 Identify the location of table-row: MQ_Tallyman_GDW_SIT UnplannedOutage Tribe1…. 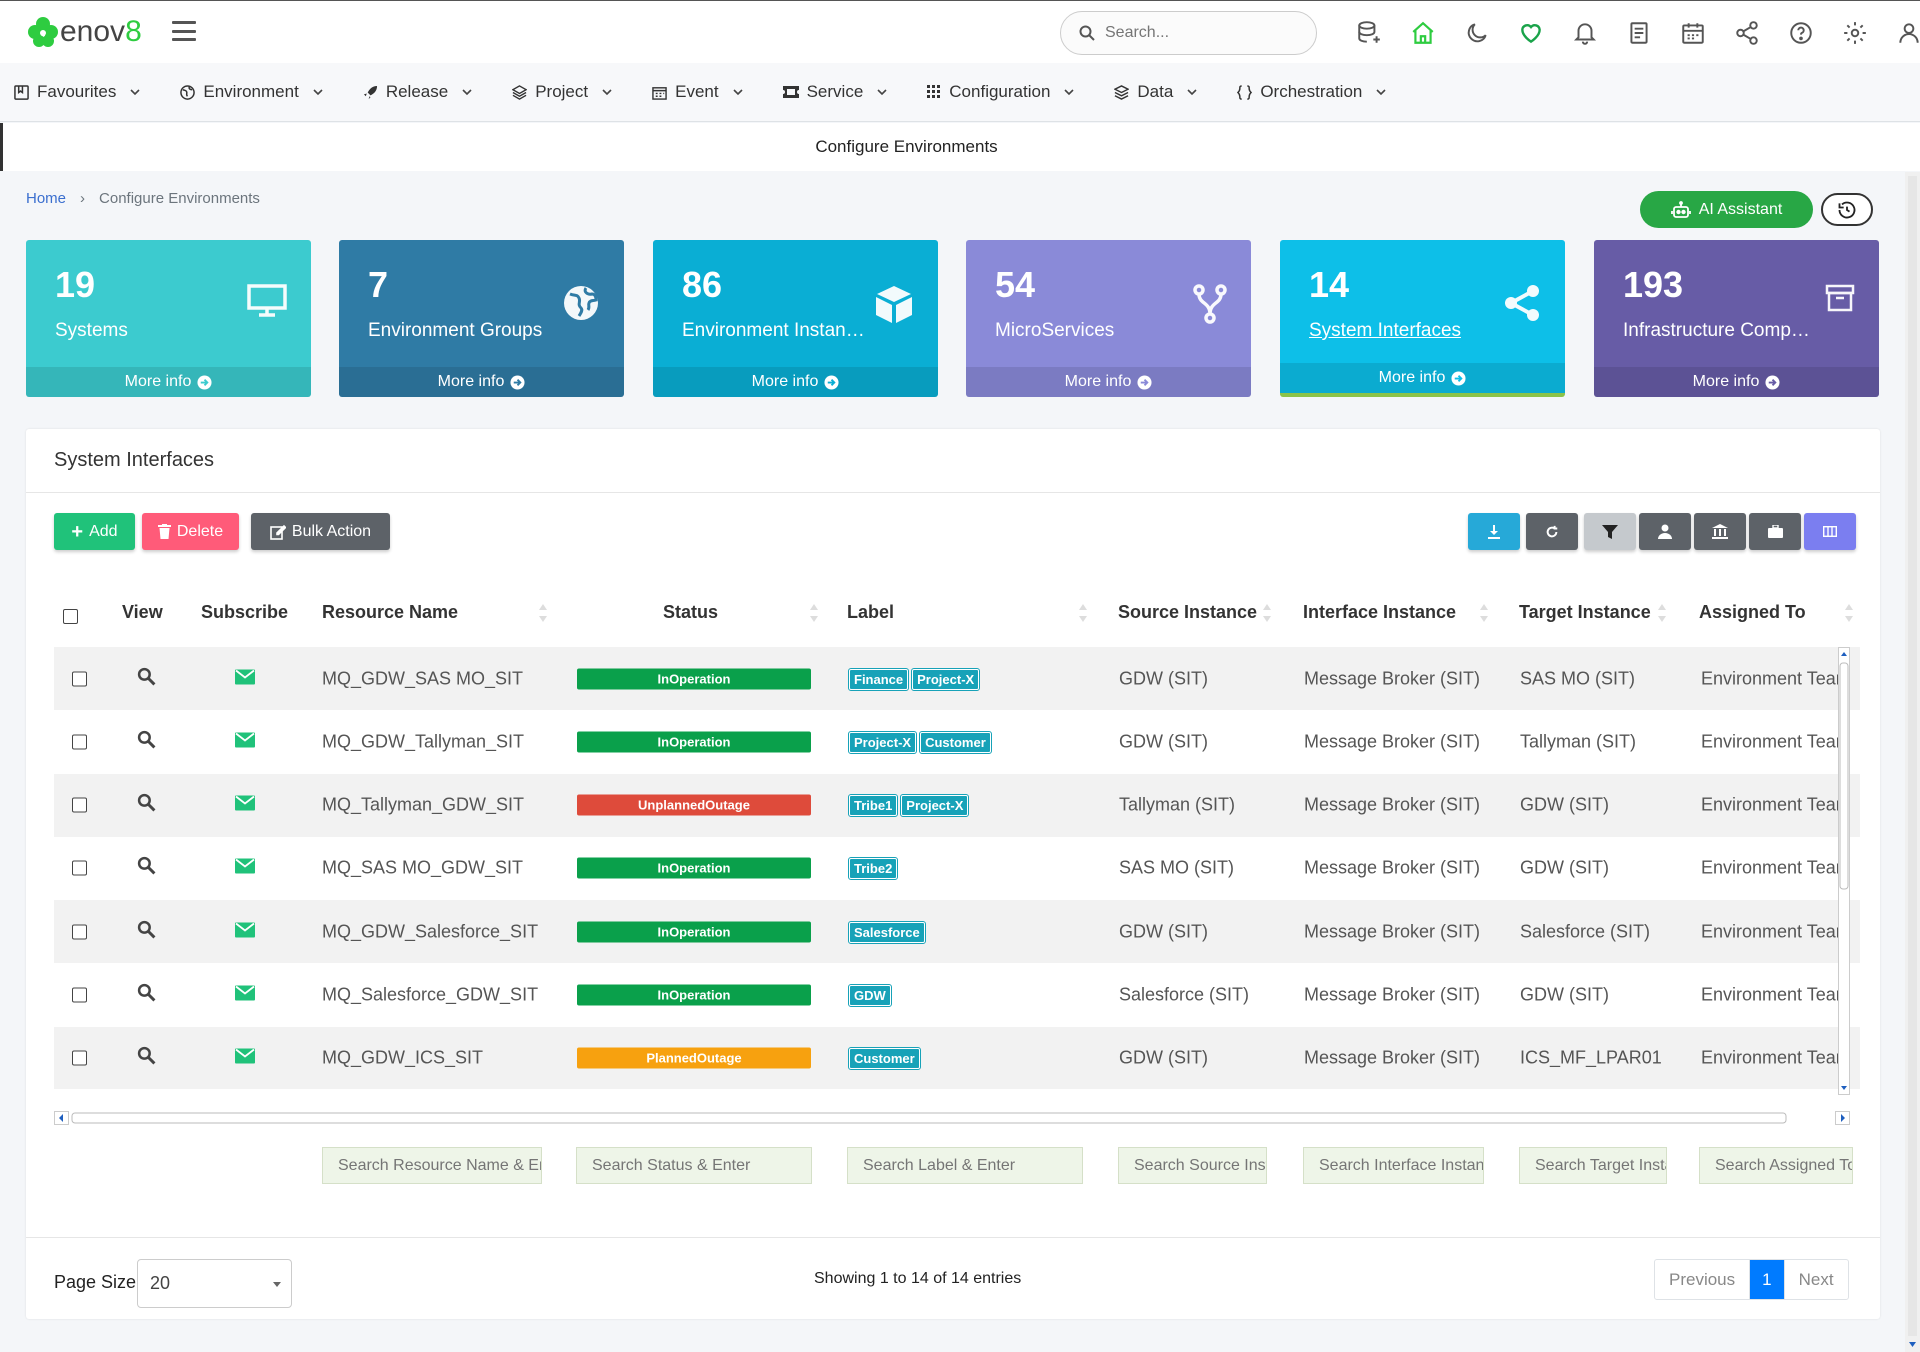
(957, 805).